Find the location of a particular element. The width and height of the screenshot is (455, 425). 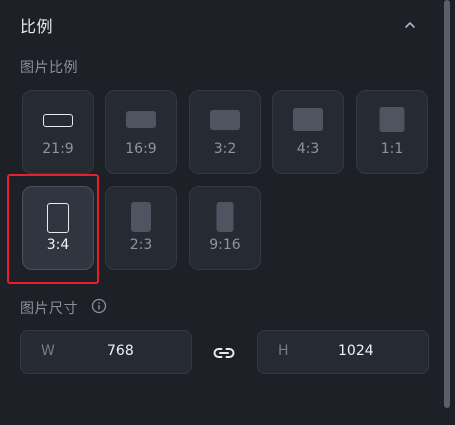

ratio-option-2-3: 2:3 is located at coordinates (141, 228).